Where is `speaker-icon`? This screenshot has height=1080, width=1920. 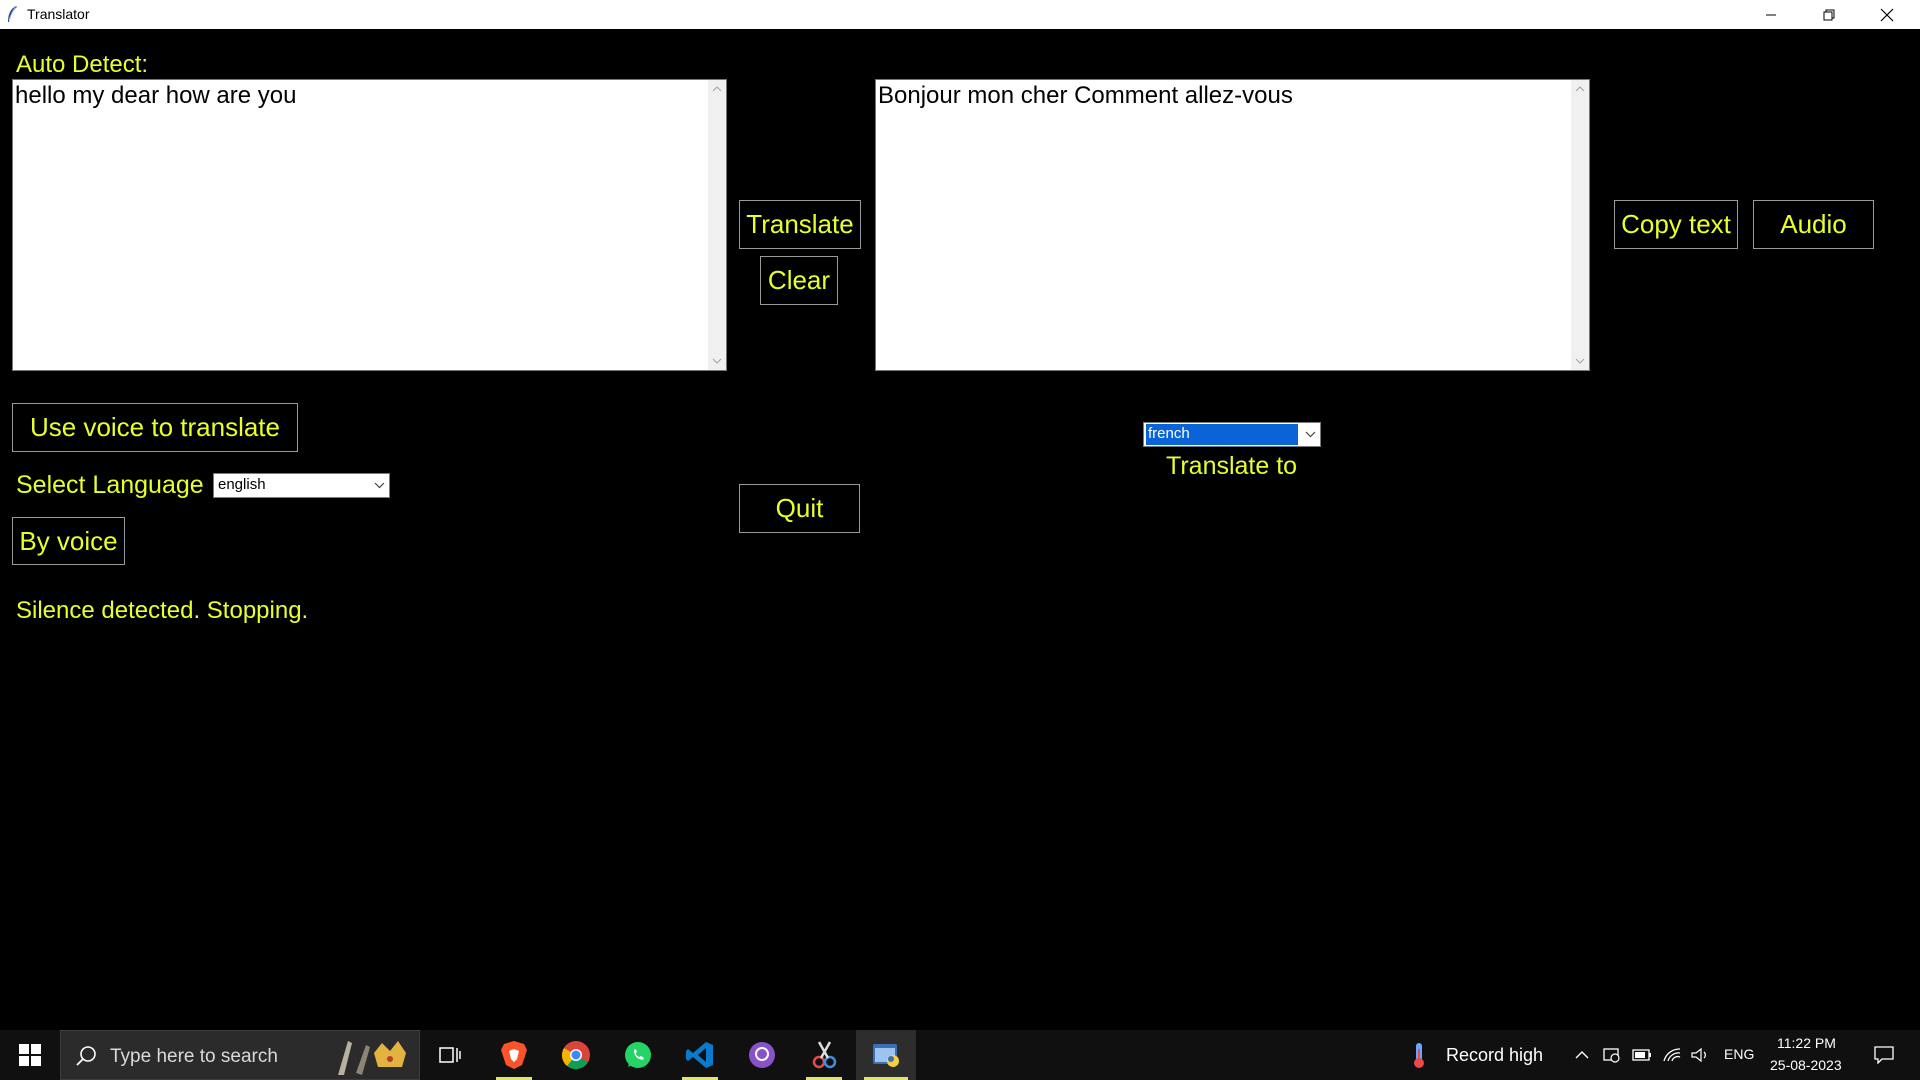 speaker-icon is located at coordinates (1698, 1055).